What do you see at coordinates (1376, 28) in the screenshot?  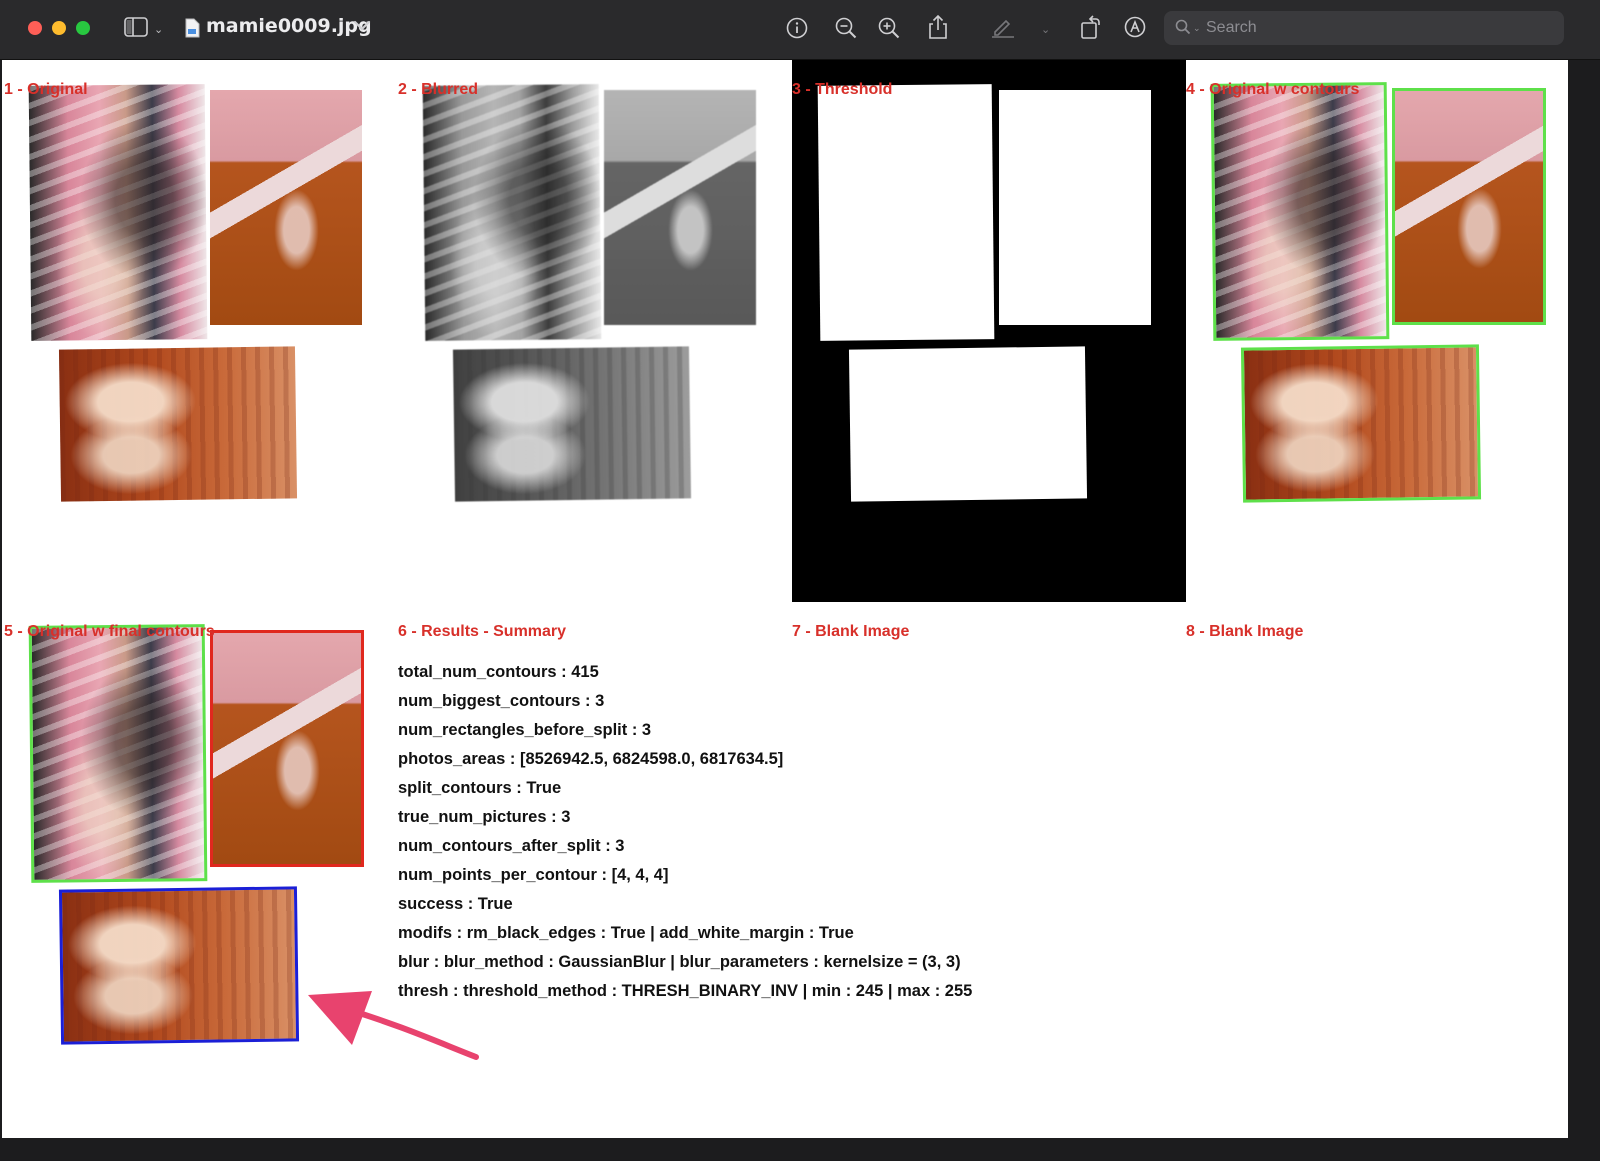 I see `search-input` at bounding box center [1376, 28].